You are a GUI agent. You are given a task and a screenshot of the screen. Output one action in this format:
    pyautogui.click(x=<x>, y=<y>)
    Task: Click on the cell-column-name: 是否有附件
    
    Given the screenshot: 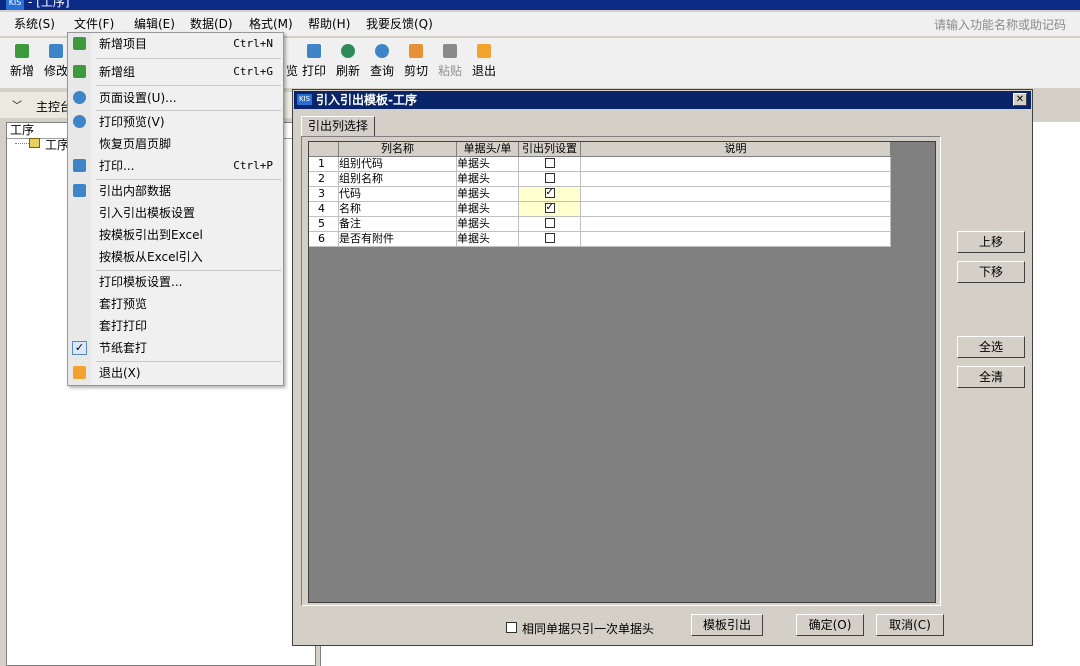 What is the action you would take?
    pyautogui.click(x=398, y=239)
    